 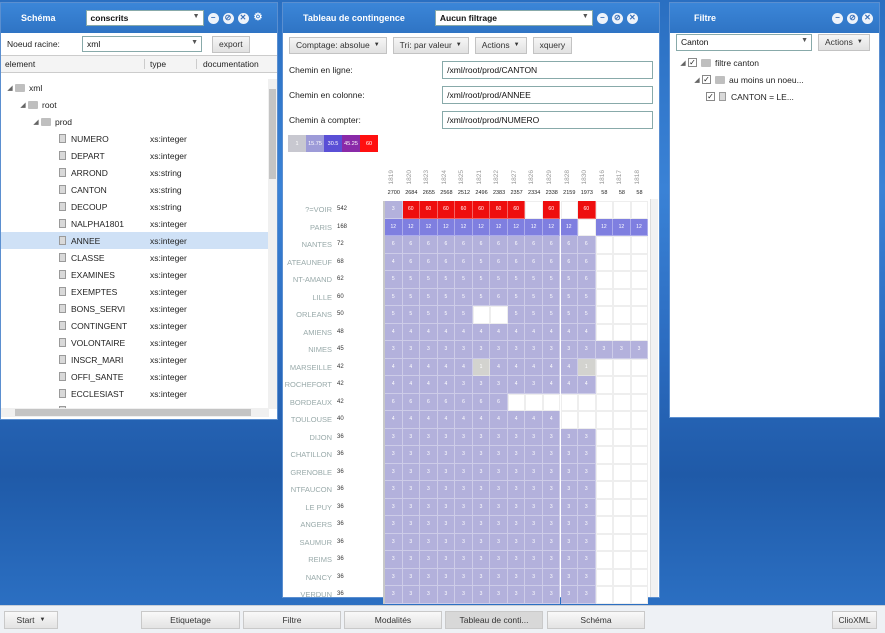 I want to click on grid-cell: 1, so click(x=481, y=367).